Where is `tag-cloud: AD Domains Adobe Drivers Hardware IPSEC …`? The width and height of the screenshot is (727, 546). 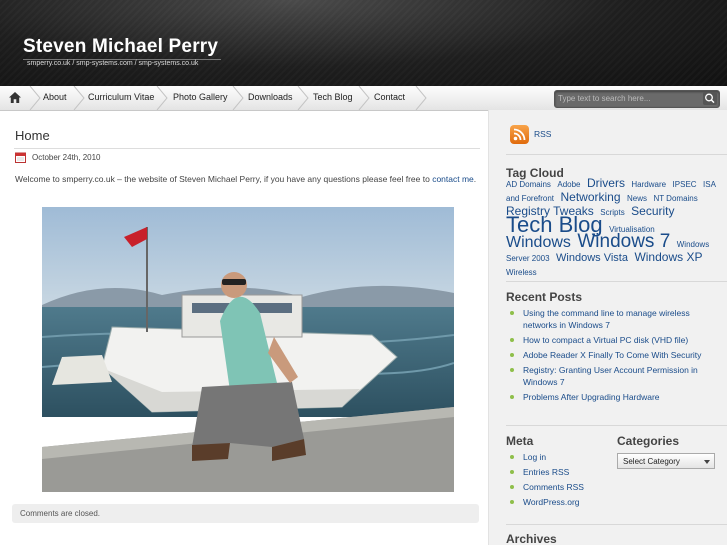
tag-cloud: AD Domains Adobe Drivers Hardware IPSEC … is located at coordinates (613, 228).